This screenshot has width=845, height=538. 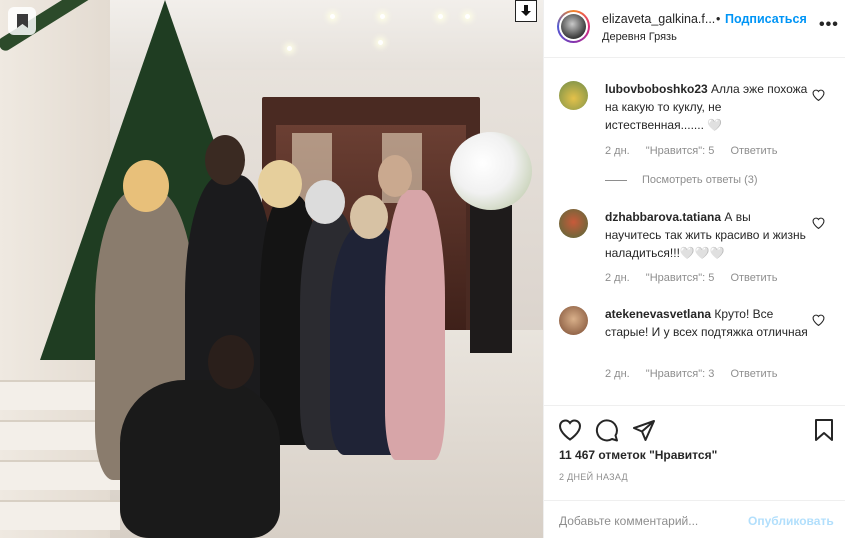 What do you see at coordinates (766, 19) in the screenshot?
I see `follow-button: Подписаться` at bounding box center [766, 19].